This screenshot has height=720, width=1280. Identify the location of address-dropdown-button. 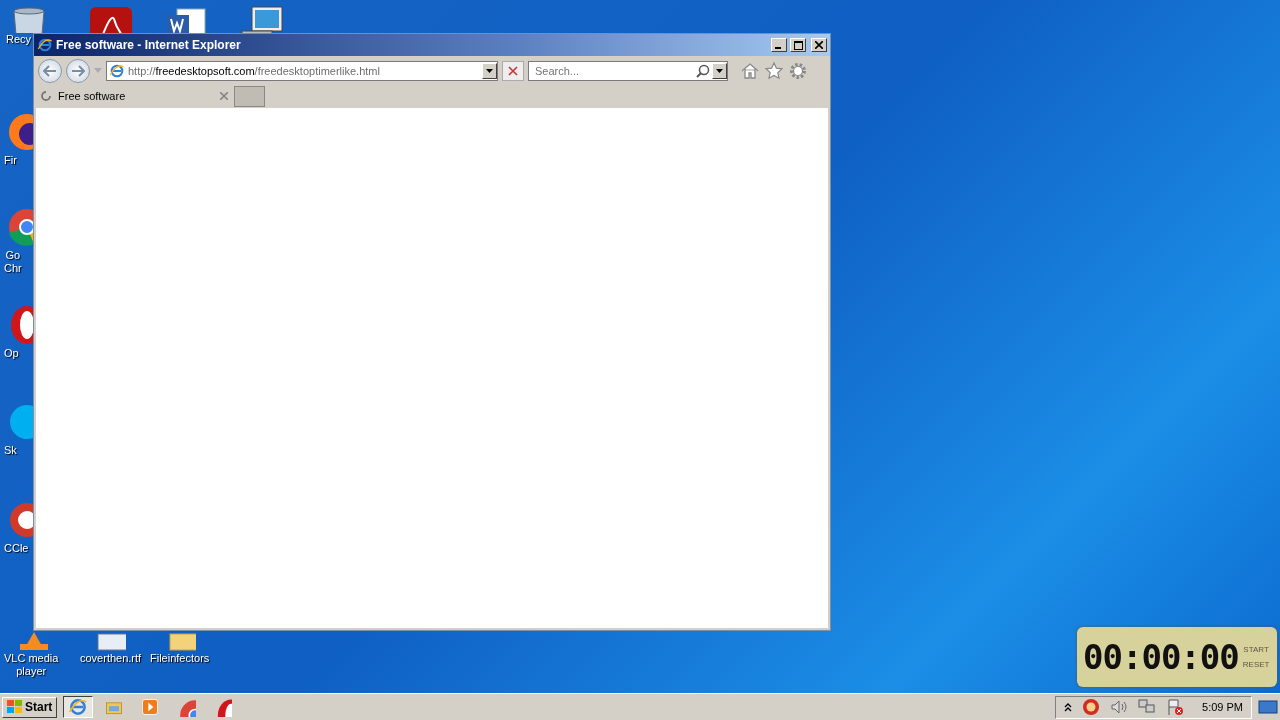
(489, 70).